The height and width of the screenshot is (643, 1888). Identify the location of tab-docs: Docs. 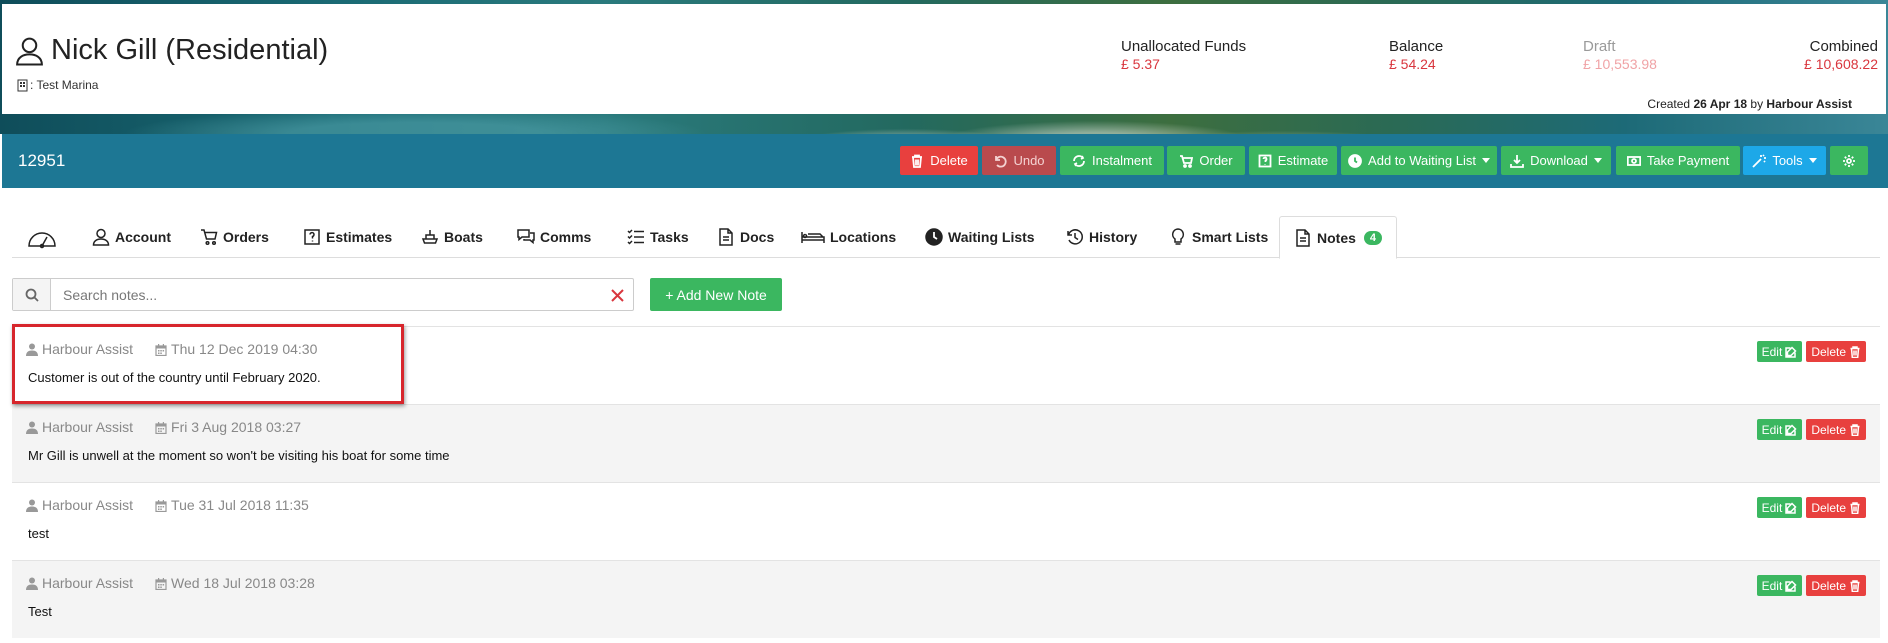
(745, 237).